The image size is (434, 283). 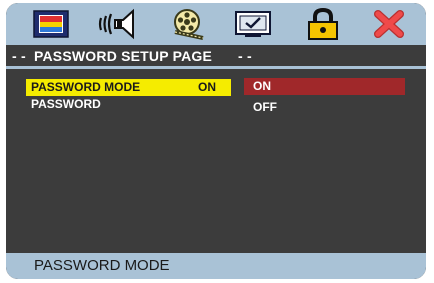 I want to click on film-reel-icon, so click(x=189, y=24).